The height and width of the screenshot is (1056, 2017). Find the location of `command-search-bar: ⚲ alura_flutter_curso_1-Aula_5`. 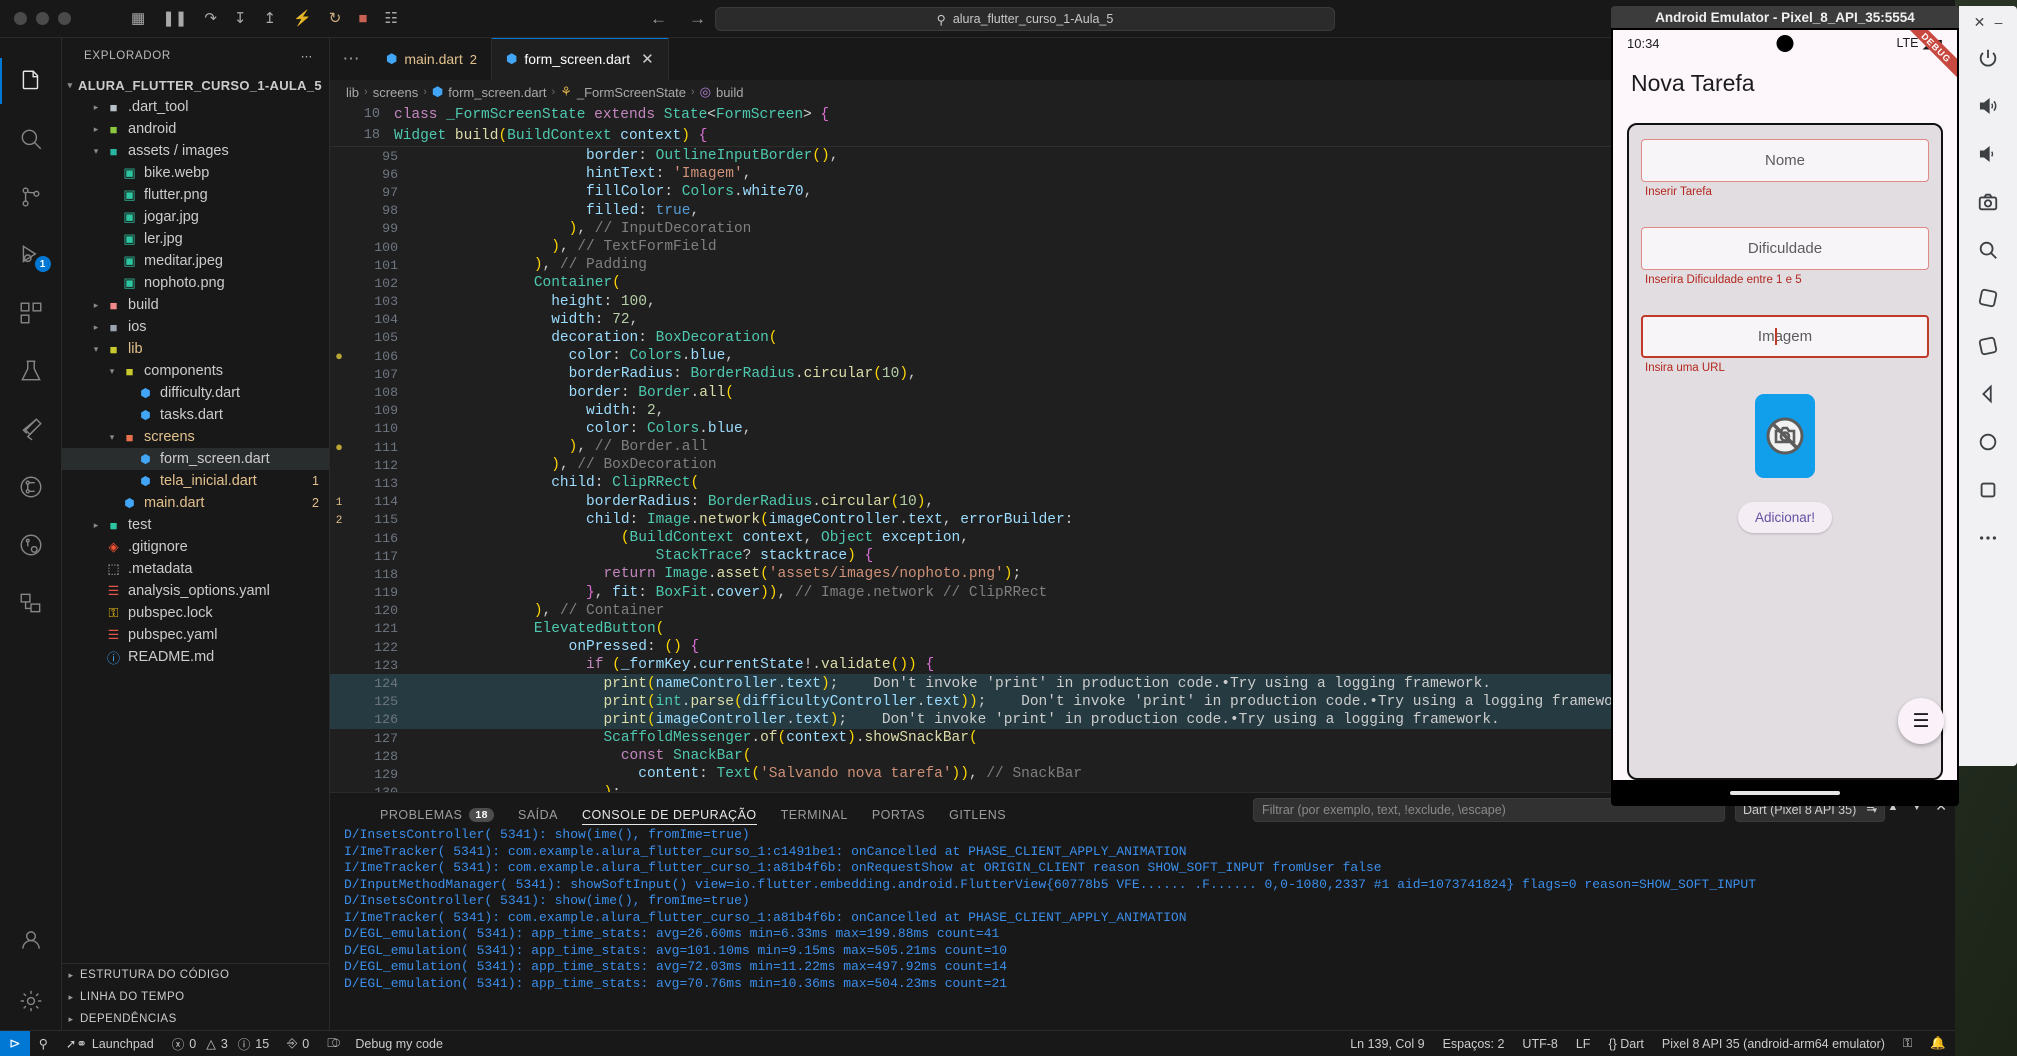

command-search-bar: ⚲ alura_flutter_curso_1-Aula_5 is located at coordinates (1025, 19).